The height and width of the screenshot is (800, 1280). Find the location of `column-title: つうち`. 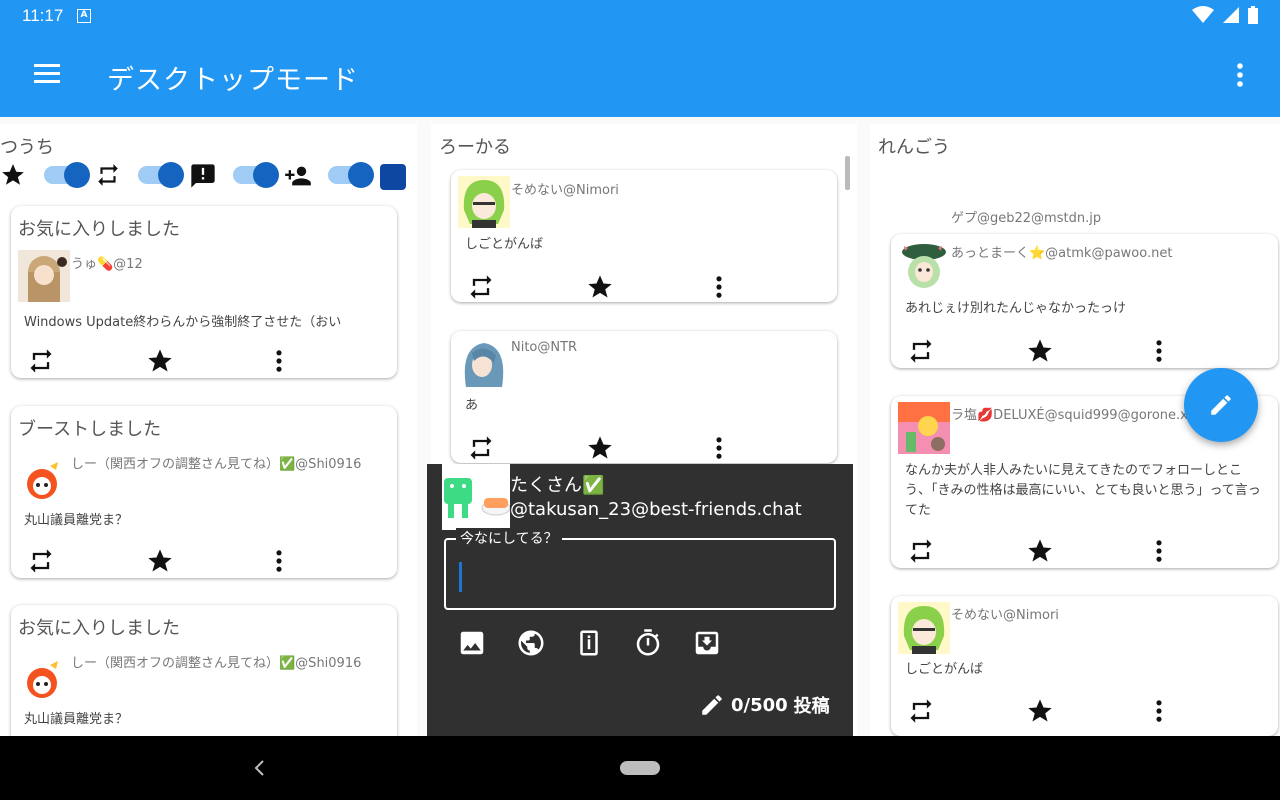

column-title: つうち is located at coordinates (27, 147).